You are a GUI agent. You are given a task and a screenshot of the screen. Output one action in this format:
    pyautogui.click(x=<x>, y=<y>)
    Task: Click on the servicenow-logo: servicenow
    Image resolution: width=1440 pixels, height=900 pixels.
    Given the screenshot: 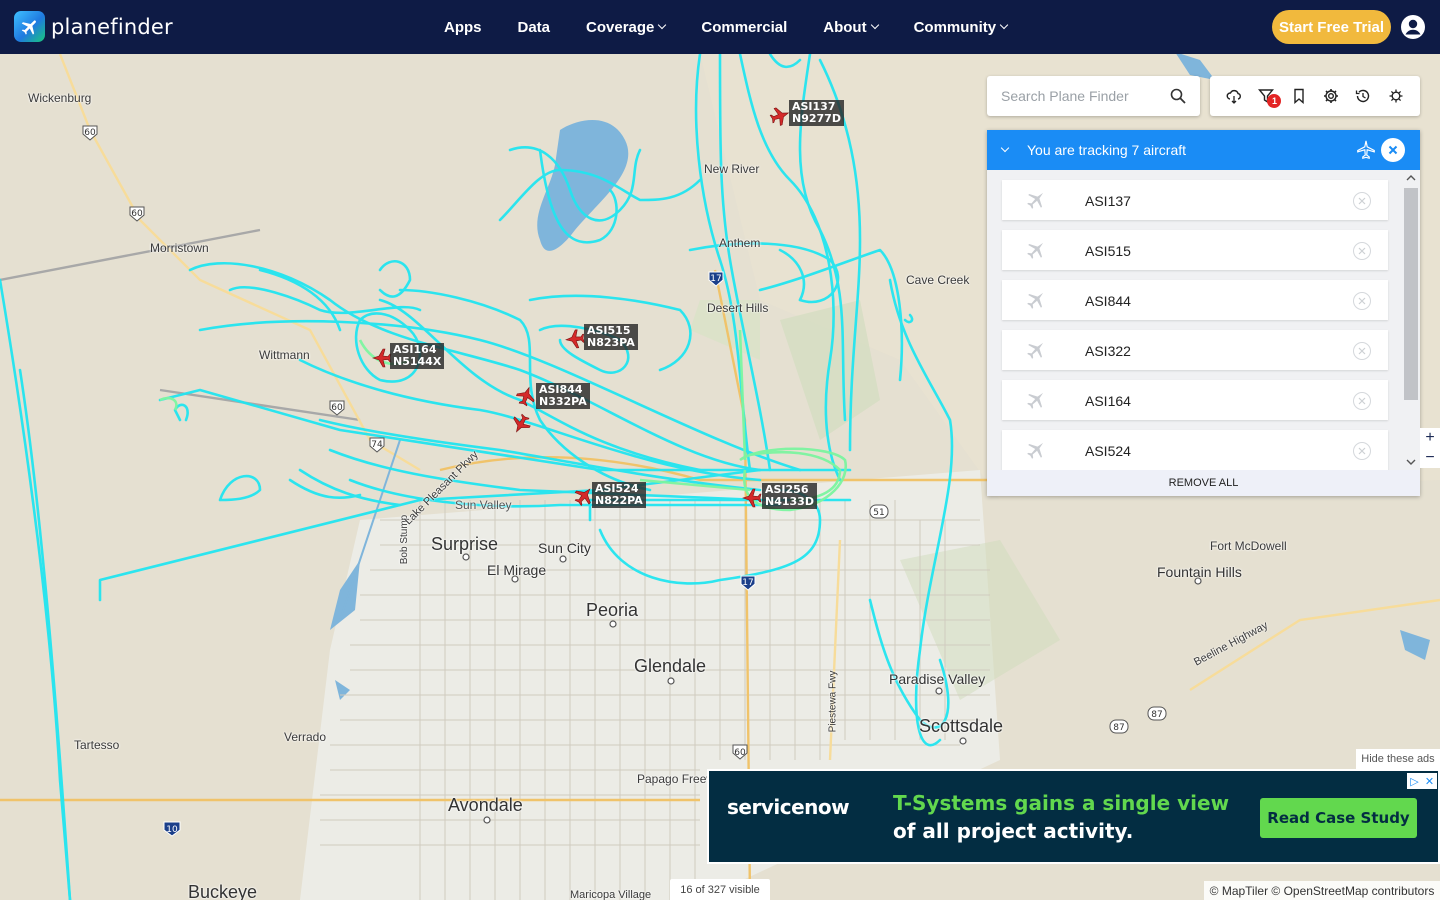 What is the action you would take?
    pyautogui.click(x=788, y=807)
    